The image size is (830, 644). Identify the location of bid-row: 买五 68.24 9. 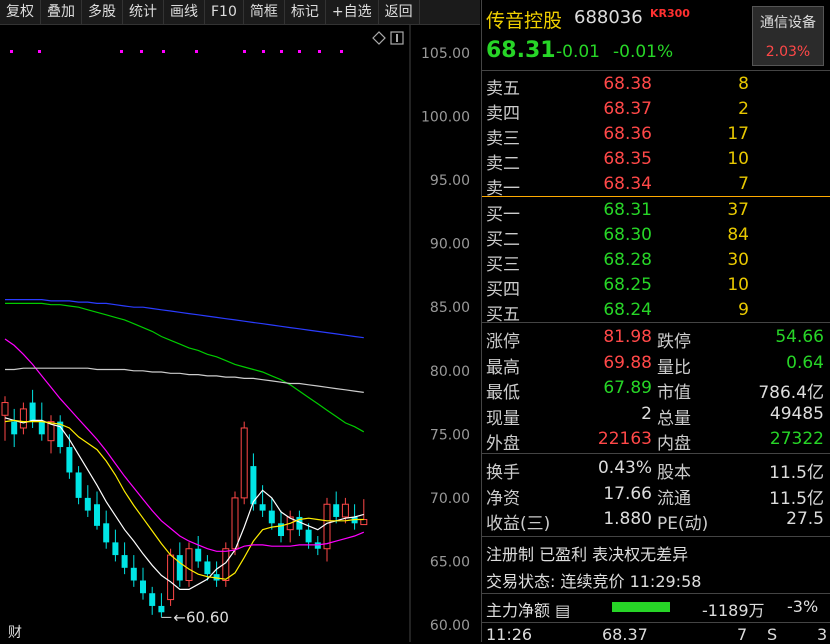
(656, 311).